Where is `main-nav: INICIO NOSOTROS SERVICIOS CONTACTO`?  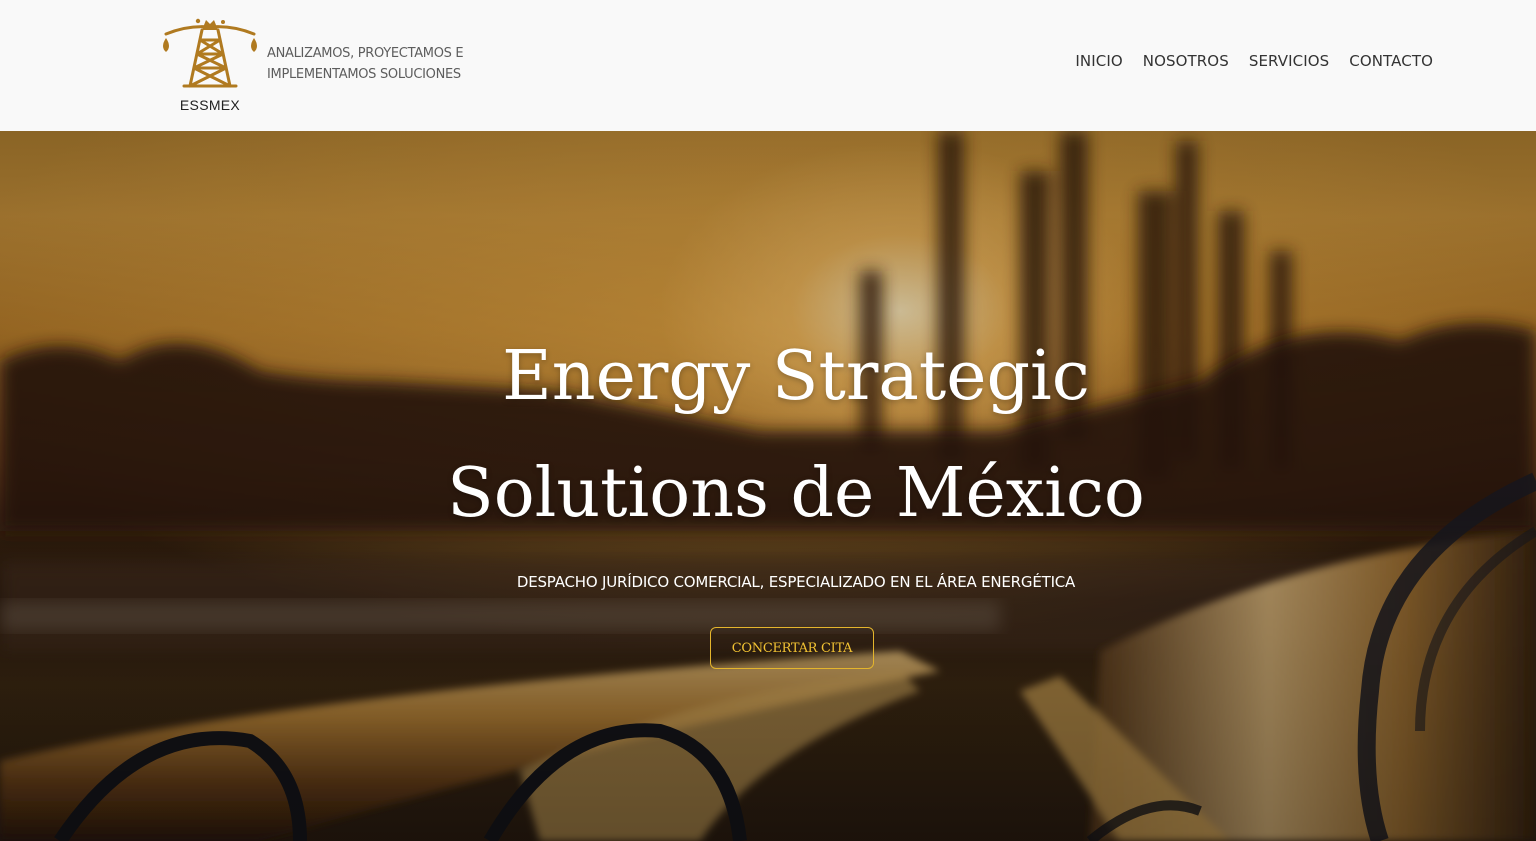
main-nav: INICIO NOSOTROS SERVICIOS CONTACTO is located at coordinates (1254, 61).